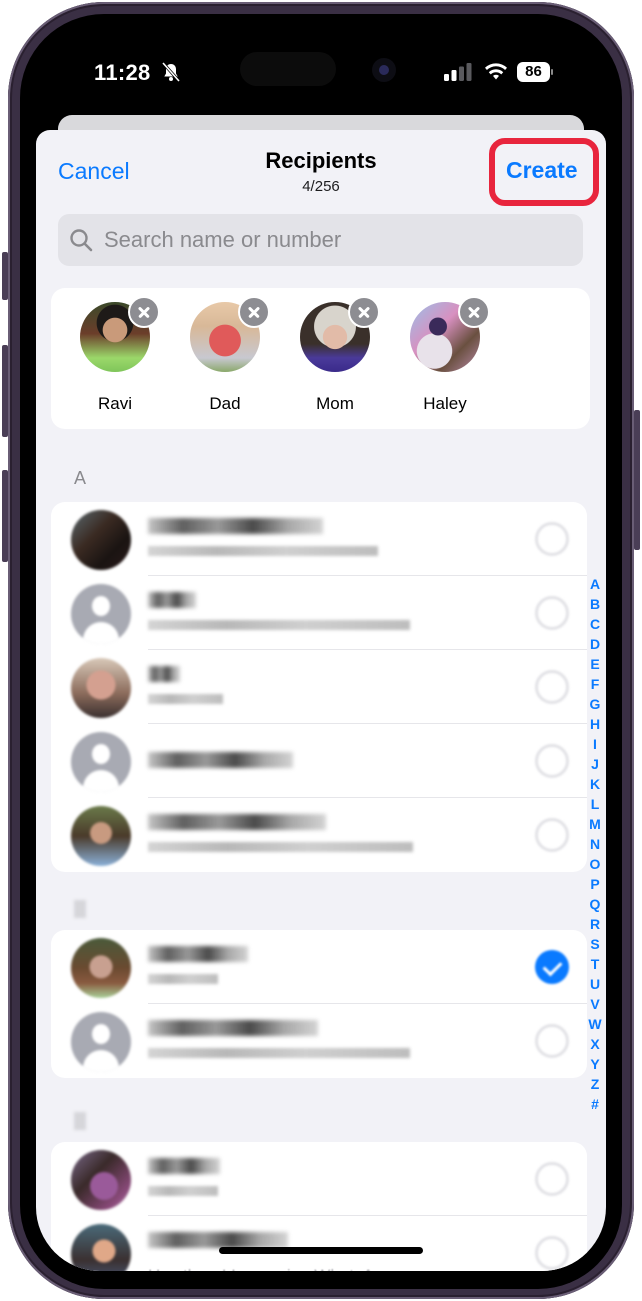 The image size is (642, 1301). Describe the element at coordinates (595, 604) in the screenshot. I see `index-letter: B` at that location.